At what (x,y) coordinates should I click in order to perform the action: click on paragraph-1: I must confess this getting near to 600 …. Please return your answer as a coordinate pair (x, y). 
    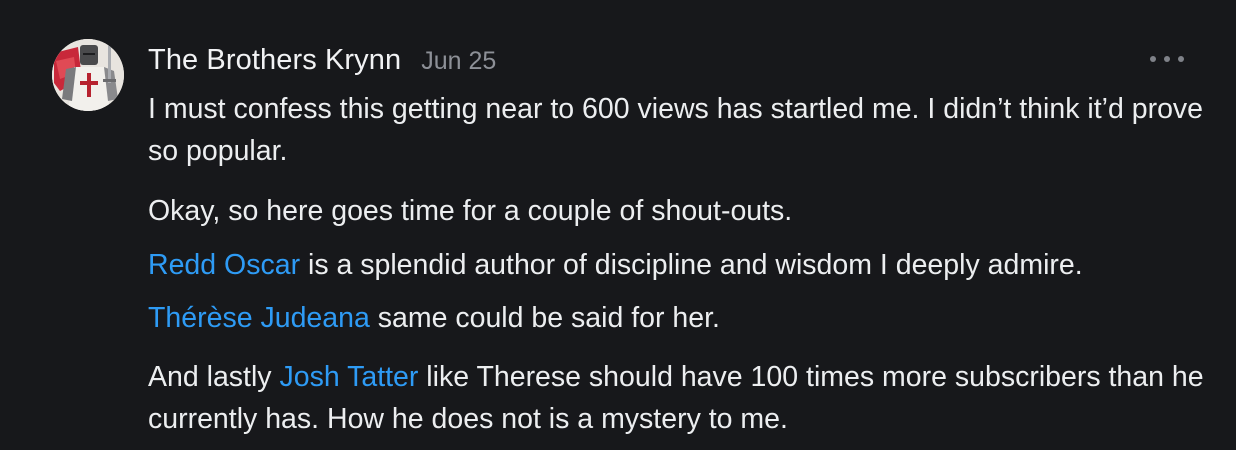
    Looking at the image, I should click on (676, 130).